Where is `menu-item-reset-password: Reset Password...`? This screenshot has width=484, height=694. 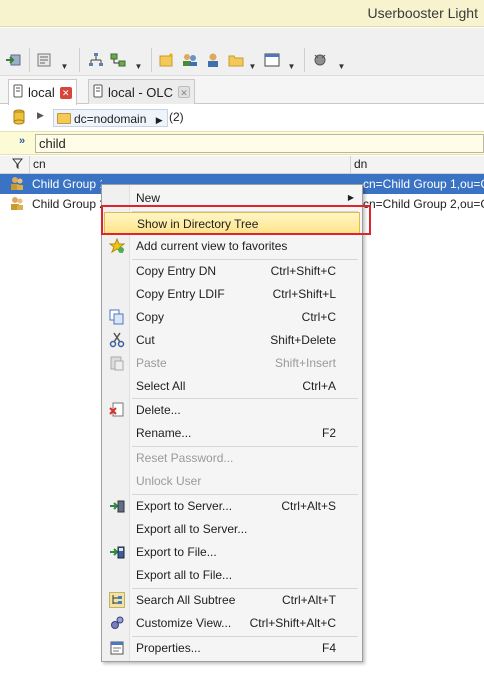 menu-item-reset-password: Reset Password... is located at coordinates (232, 458).